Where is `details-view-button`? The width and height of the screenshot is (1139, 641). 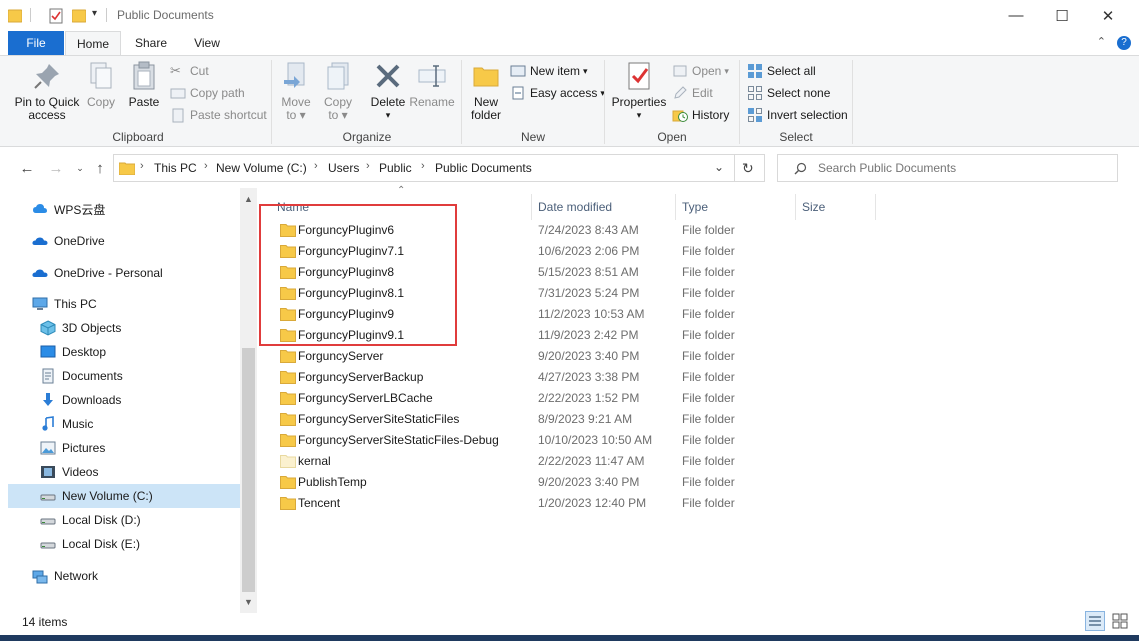 details-view-button is located at coordinates (1095, 621).